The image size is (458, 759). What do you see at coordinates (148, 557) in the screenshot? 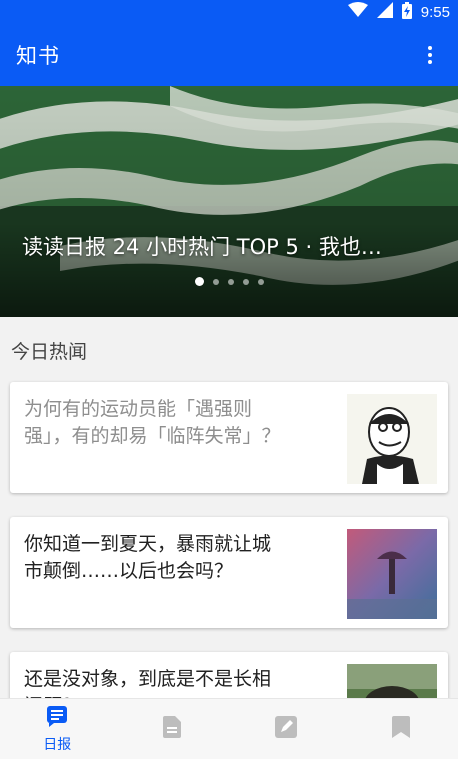
I see `story-title: 你知道一到夏天，暴雨就让城市颠倒……以后也会吗？` at bounding box center [148, 557].